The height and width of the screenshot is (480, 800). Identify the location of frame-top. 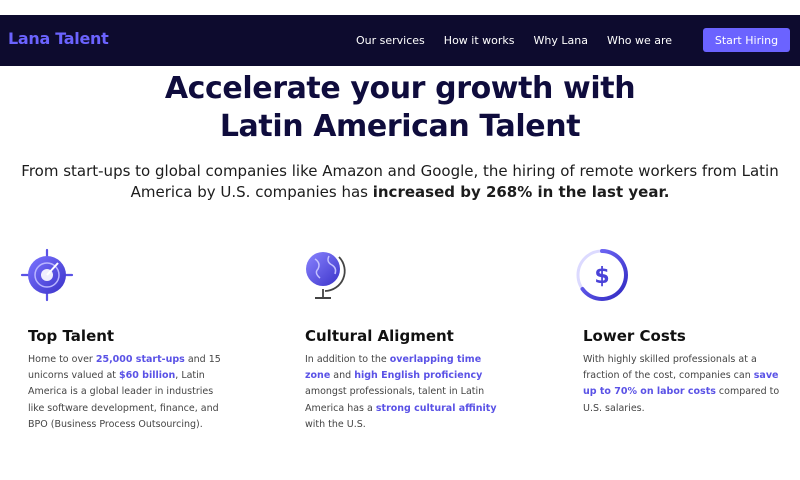
(400, 7).